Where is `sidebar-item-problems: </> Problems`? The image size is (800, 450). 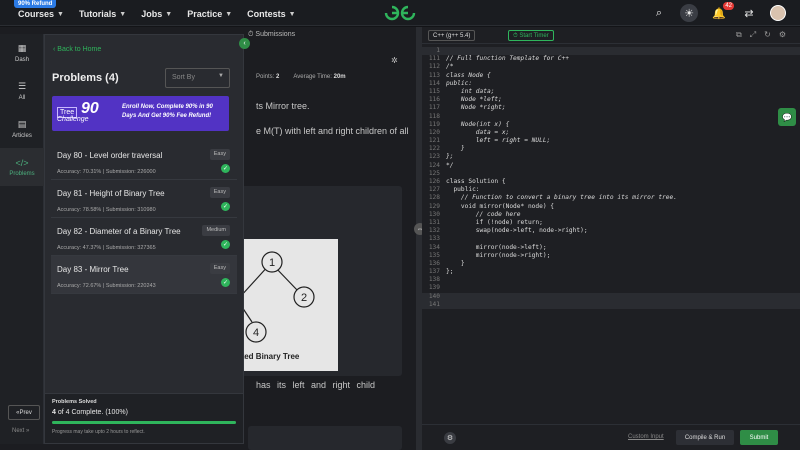
sidebar-item-problems: </> Problems is located at coordinates (22, 167).